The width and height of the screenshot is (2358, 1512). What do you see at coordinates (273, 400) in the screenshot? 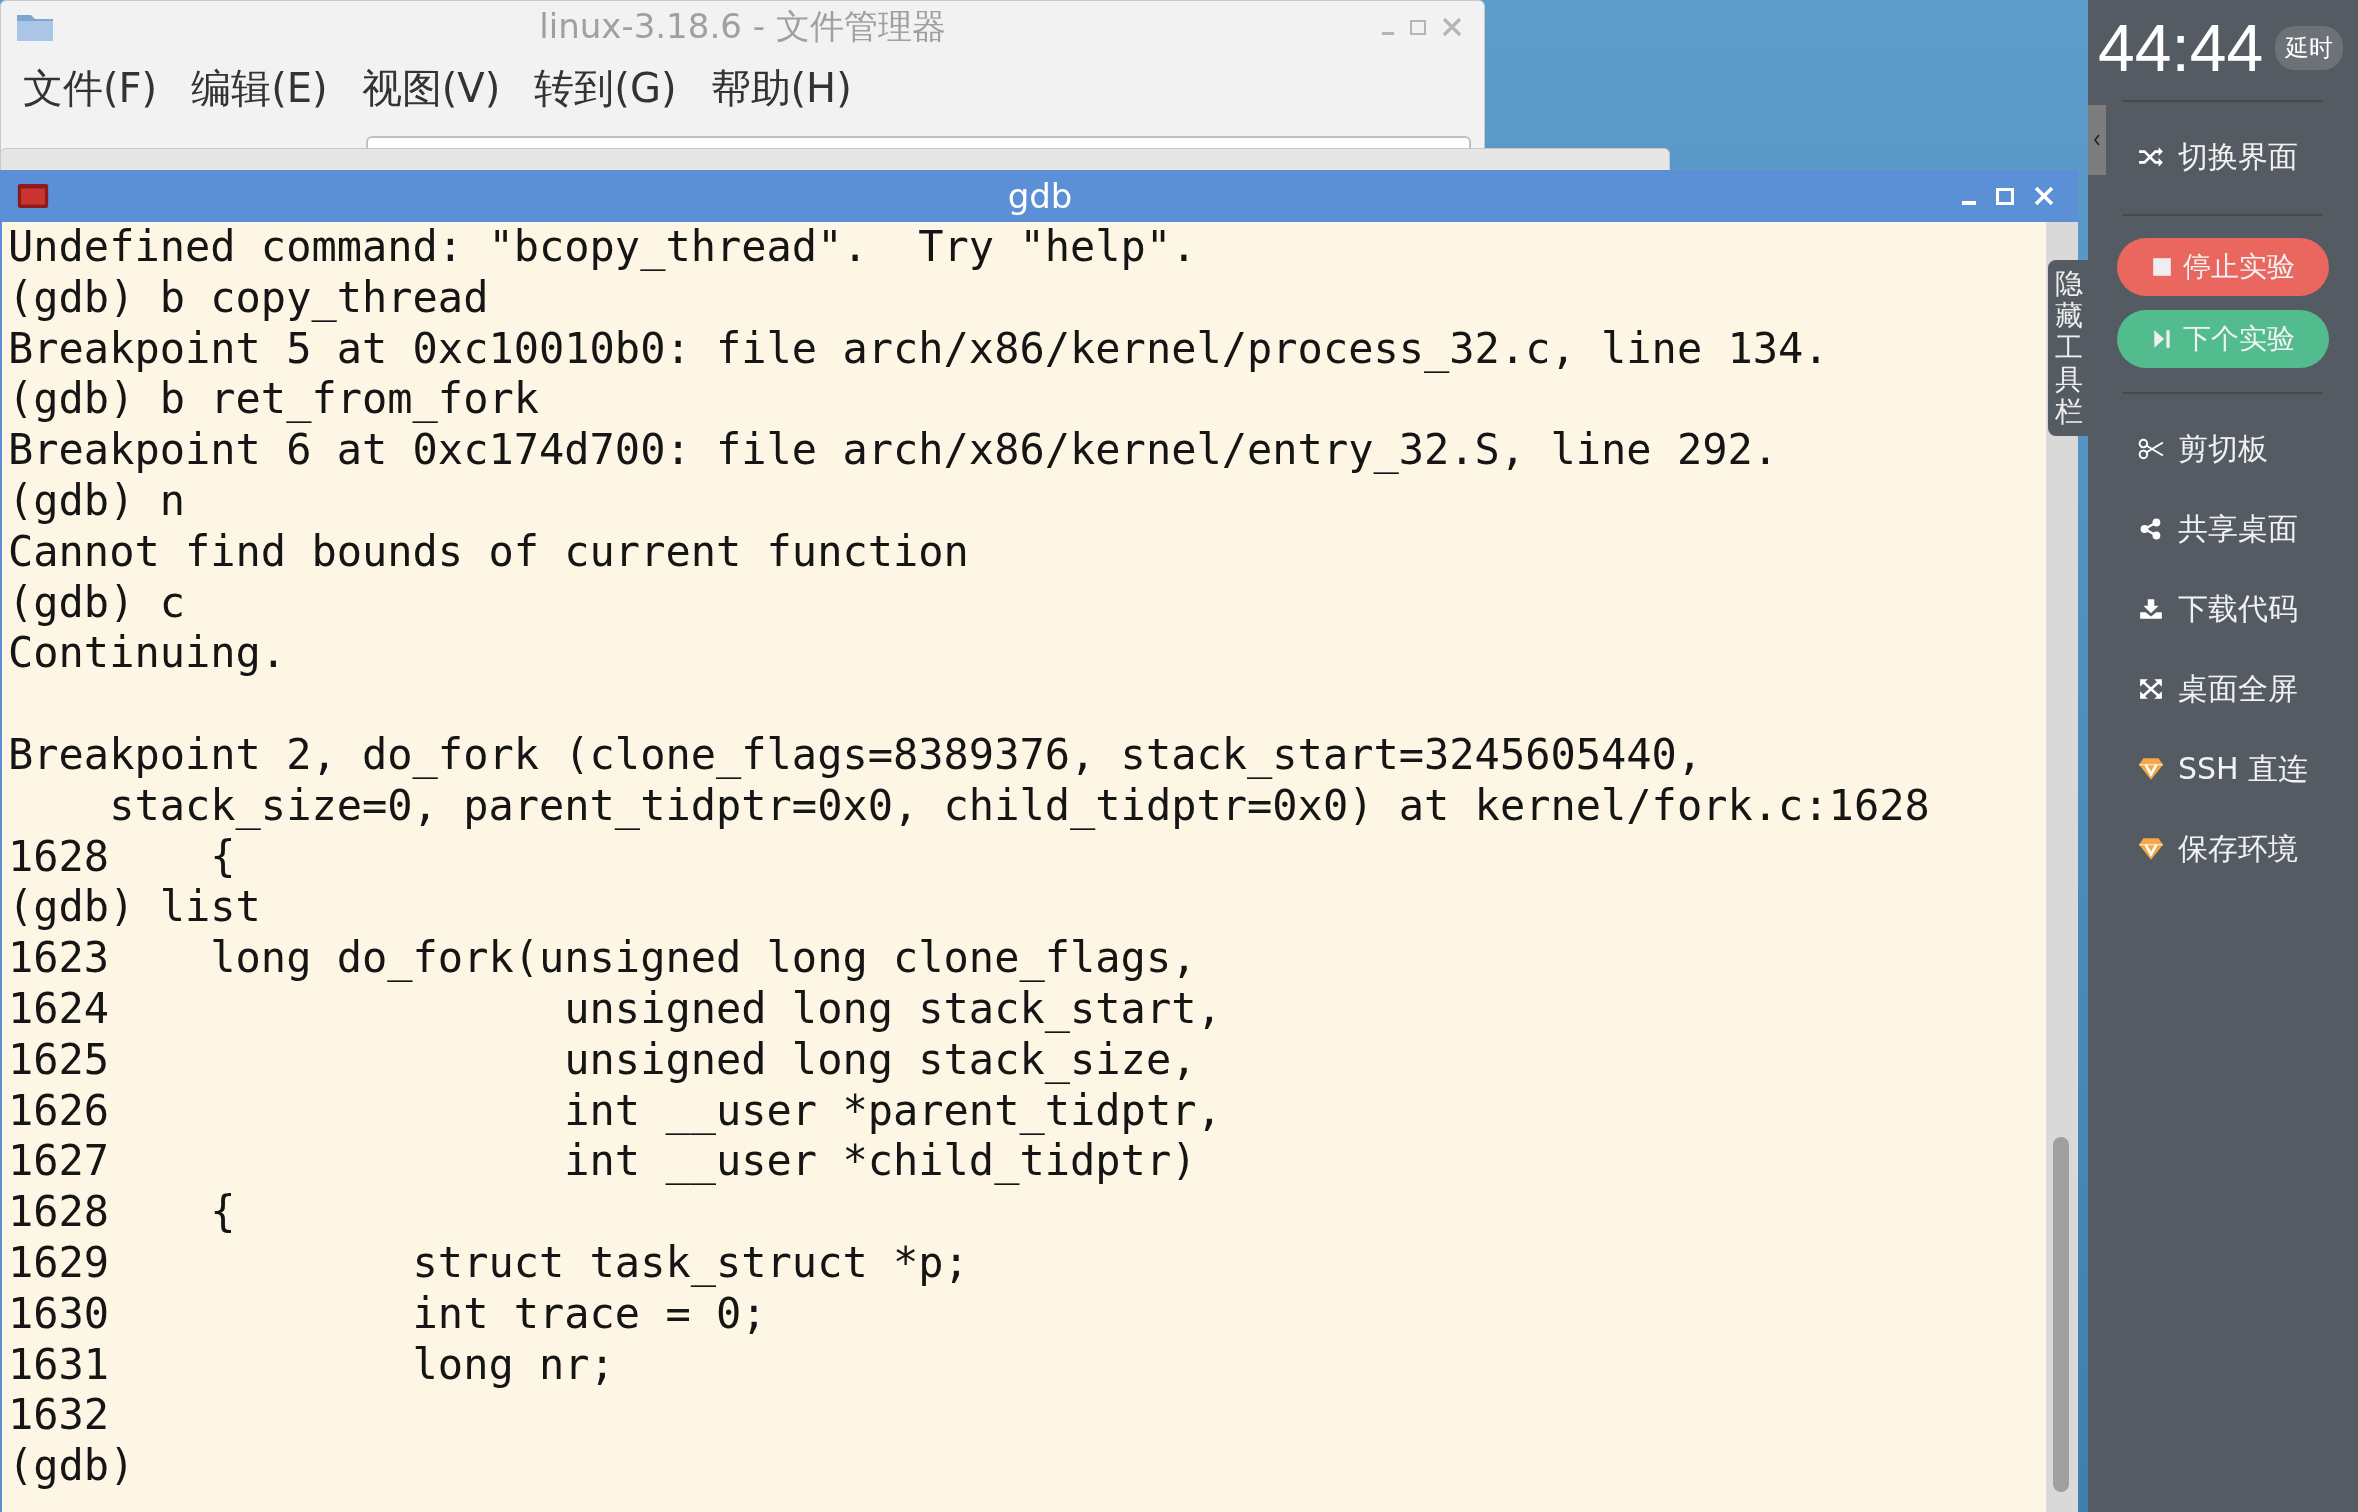
I see `terminal-line: (gdb) b ret_from_fork` at bounding box center [273, 400].